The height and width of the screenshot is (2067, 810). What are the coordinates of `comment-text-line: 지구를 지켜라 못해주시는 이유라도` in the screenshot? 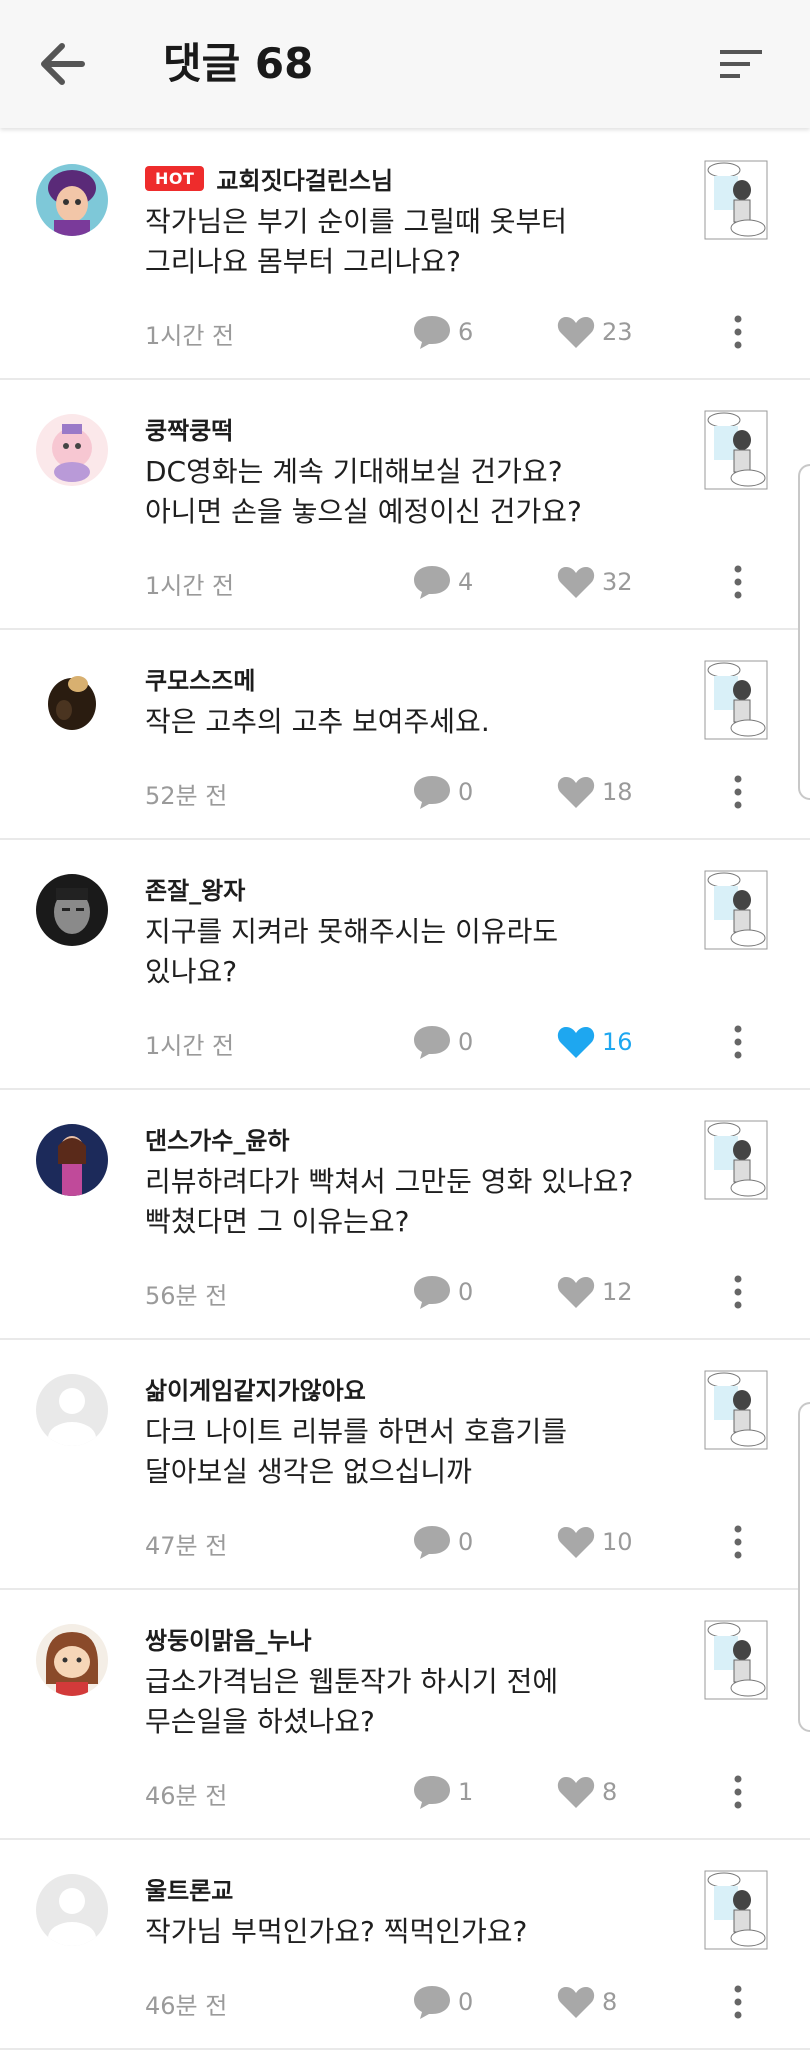 It's located at (352, 931).